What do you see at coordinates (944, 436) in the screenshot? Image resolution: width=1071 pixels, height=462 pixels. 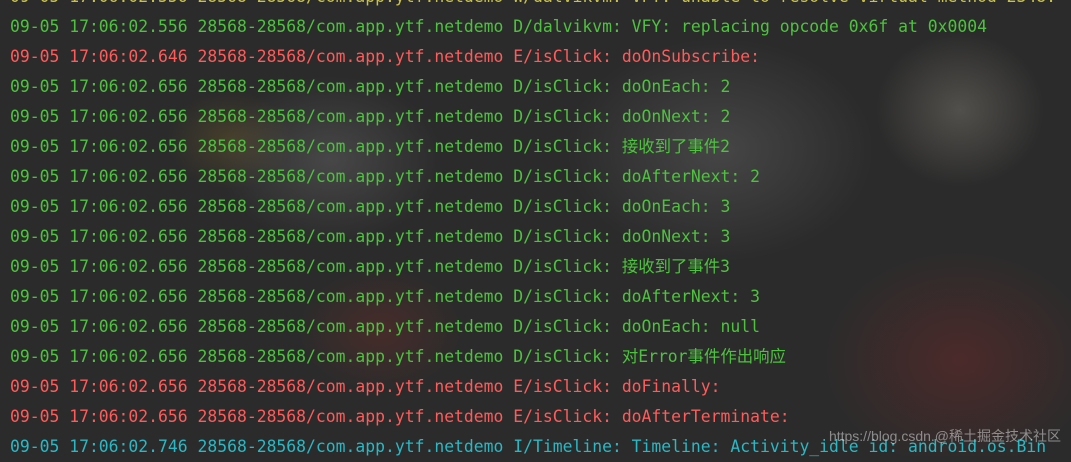 I see `watermark: https://blog.csdn.@稀土掘金技术社区` at bounding box center [944, 436].